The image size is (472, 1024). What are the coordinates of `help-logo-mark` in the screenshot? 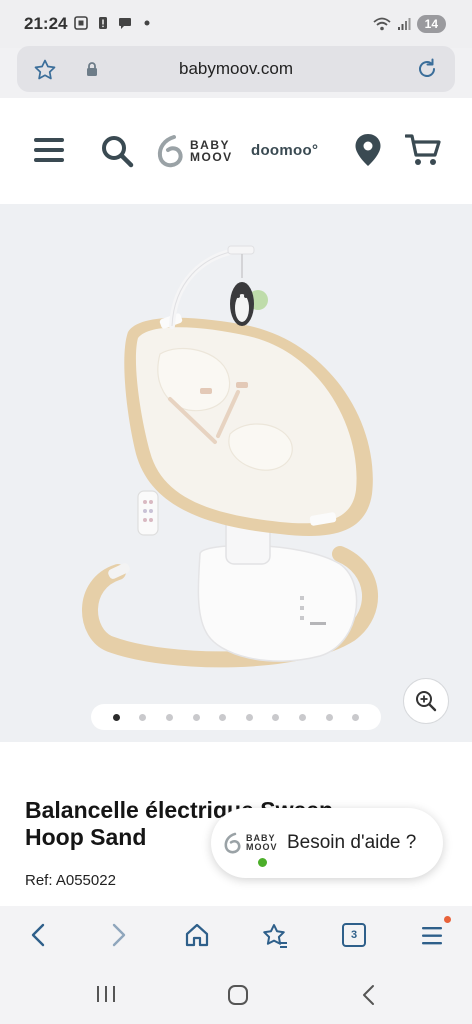 It's located at (232, 843).